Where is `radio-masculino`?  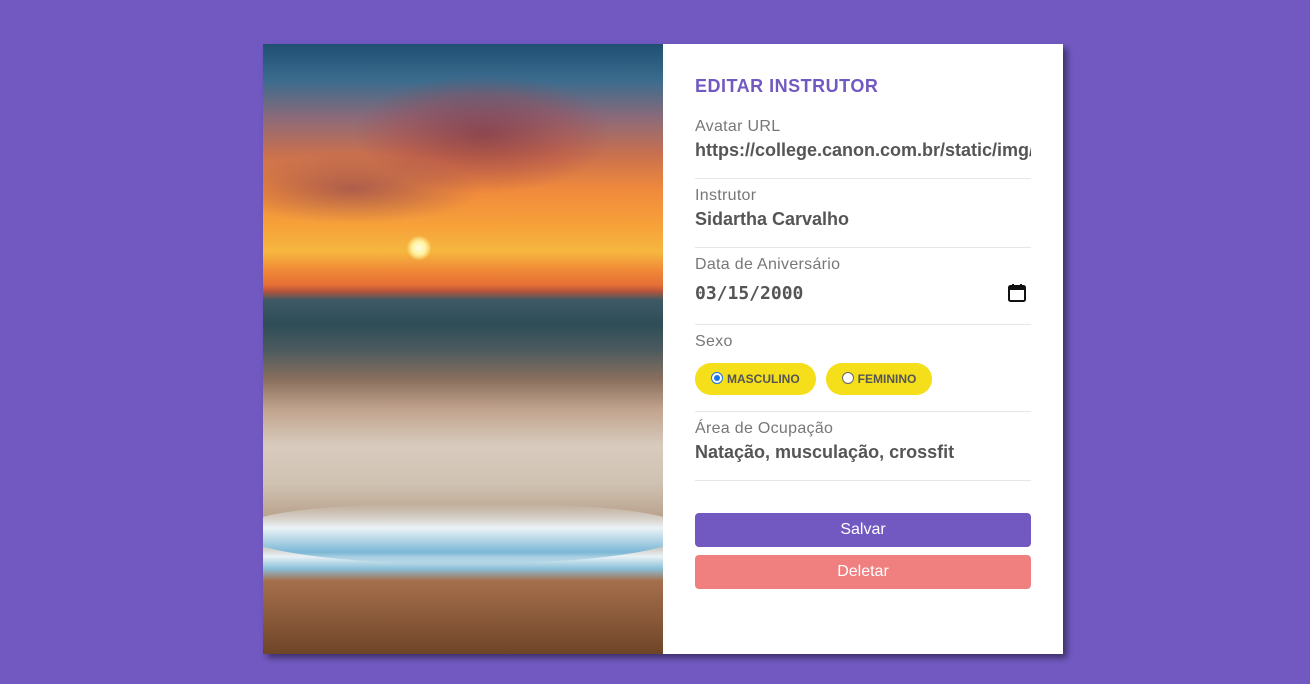
radio-masculino is located at coordinates (717, 378).